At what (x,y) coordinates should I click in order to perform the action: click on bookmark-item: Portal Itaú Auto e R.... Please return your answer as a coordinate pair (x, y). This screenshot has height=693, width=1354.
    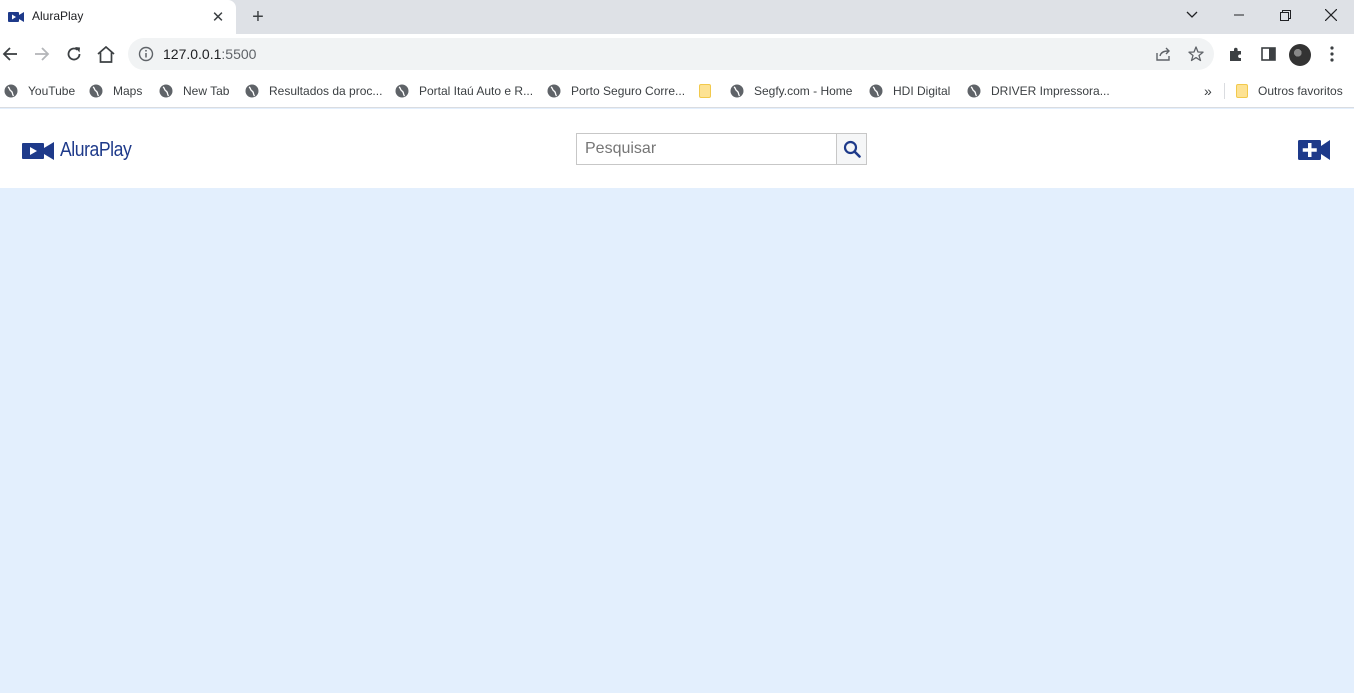
    Looking at the image, I should click on (464, 91).